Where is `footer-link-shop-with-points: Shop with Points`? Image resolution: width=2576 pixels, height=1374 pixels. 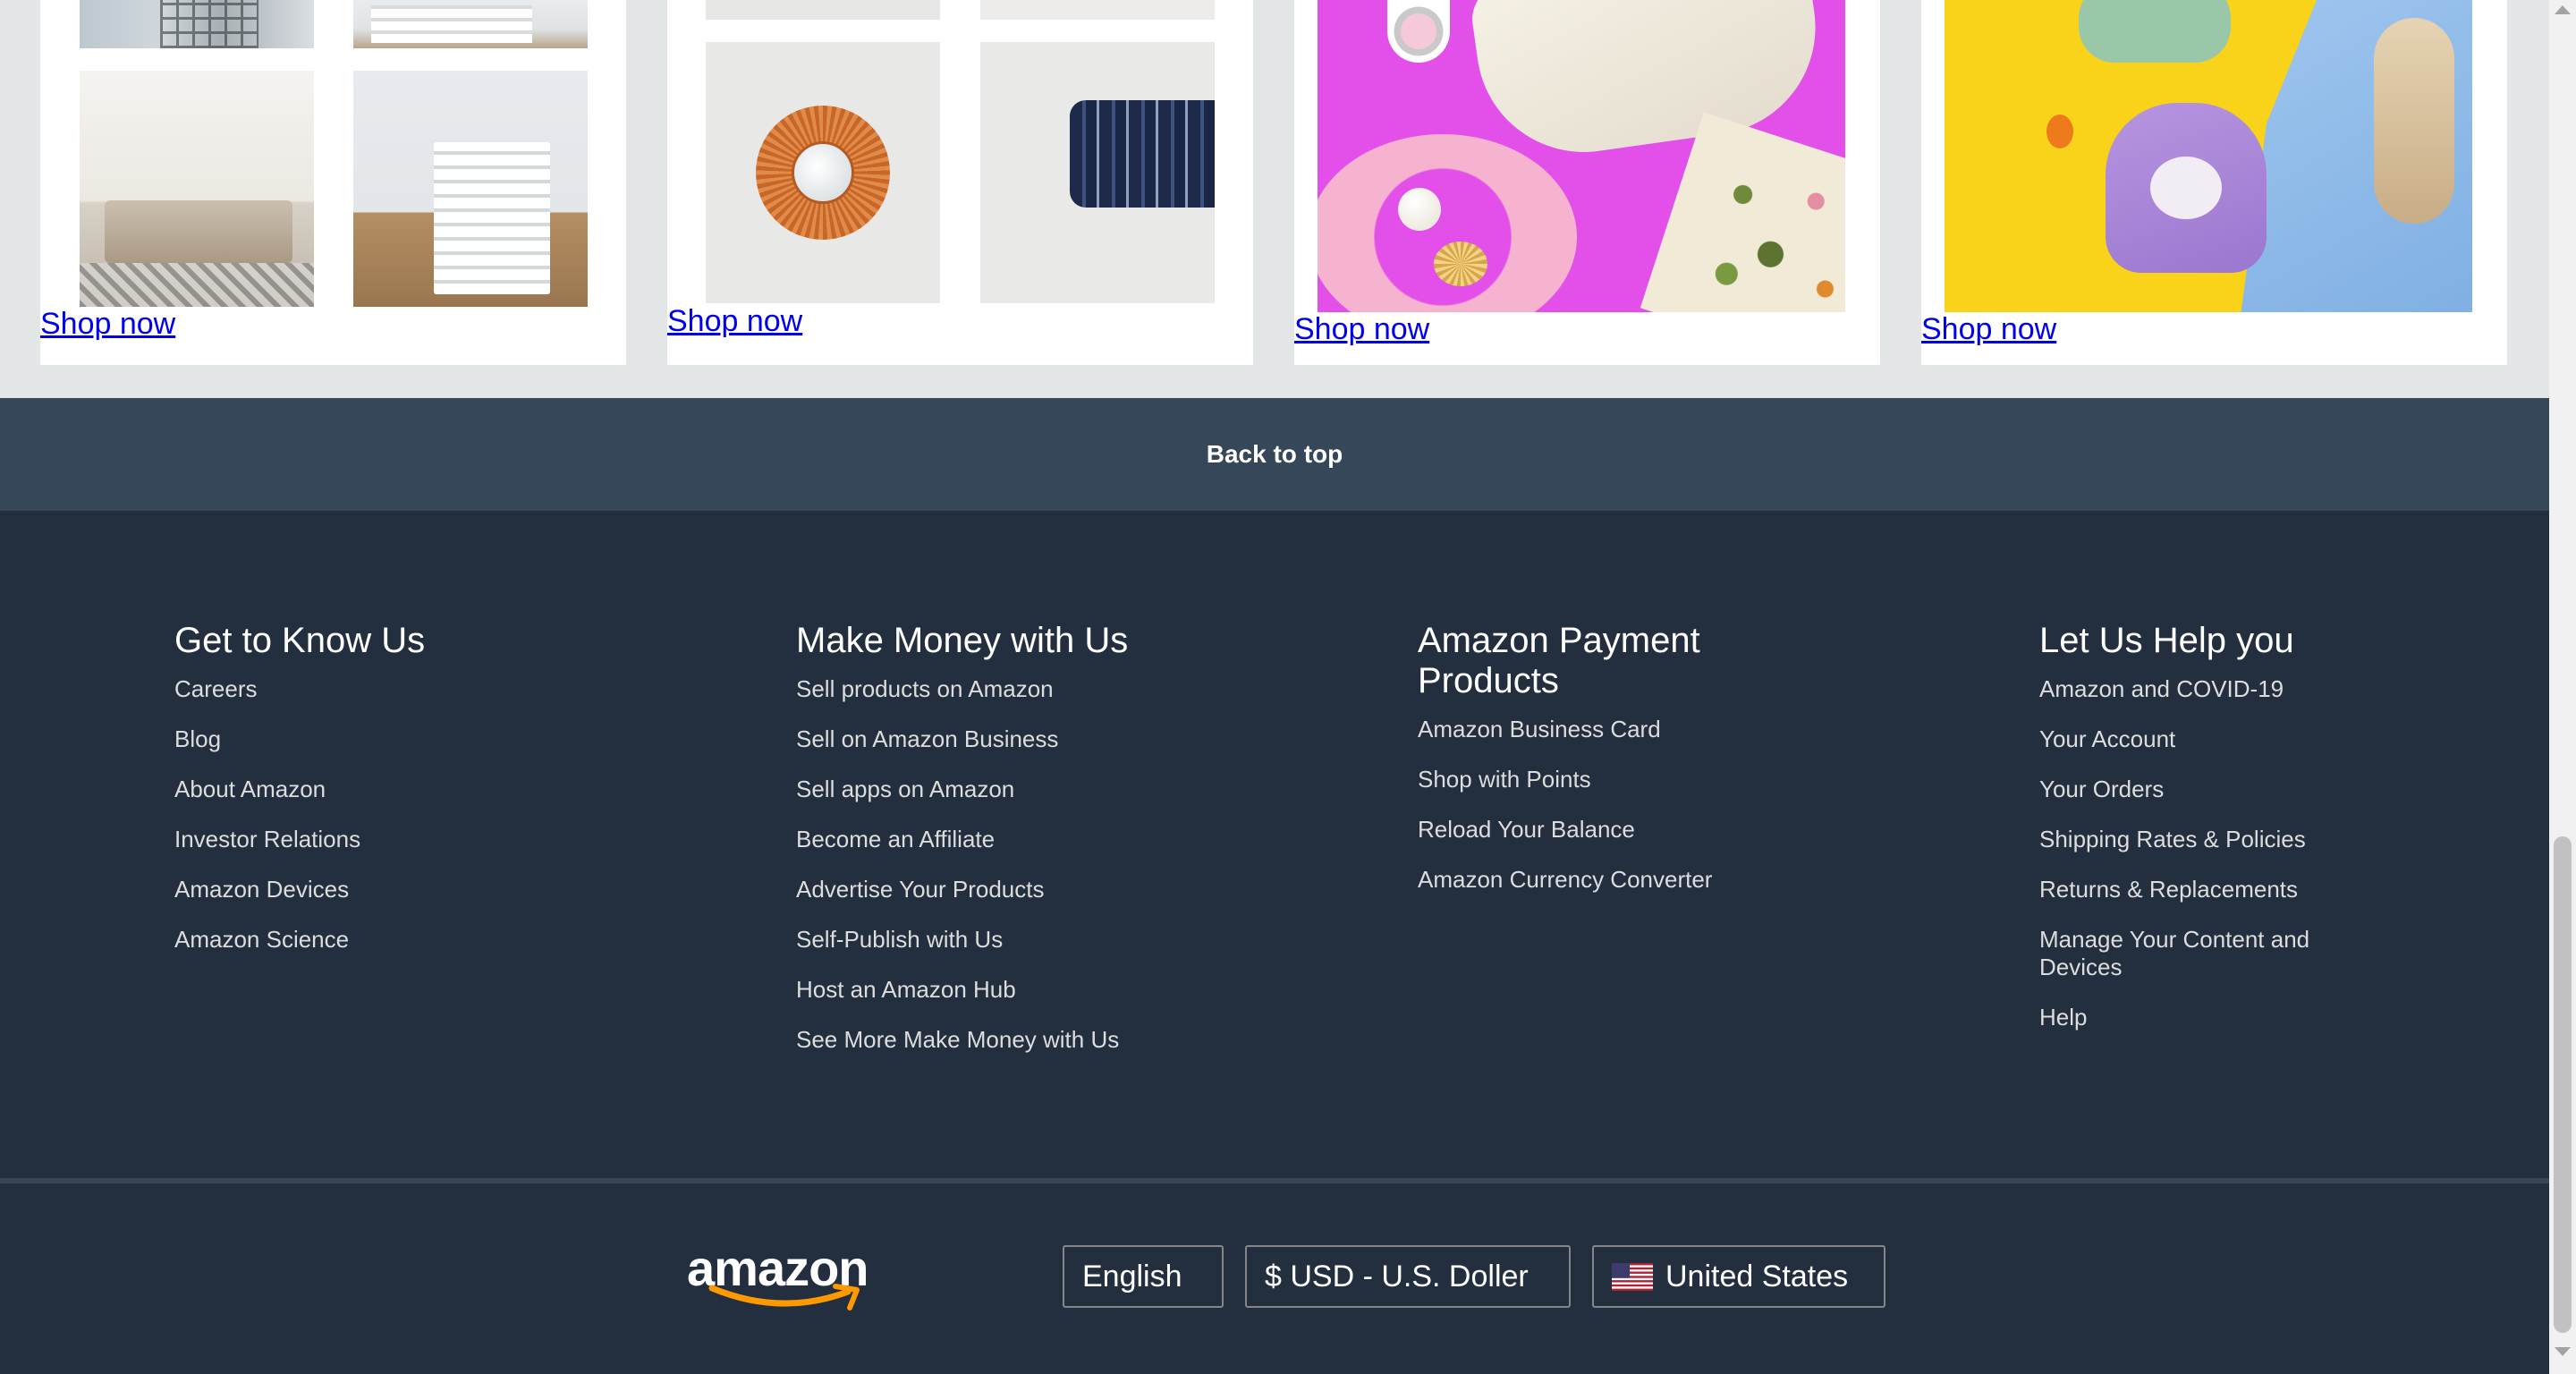
footer-link-shop-with-points: Shop with Points is located at coordinates (1504, 779).